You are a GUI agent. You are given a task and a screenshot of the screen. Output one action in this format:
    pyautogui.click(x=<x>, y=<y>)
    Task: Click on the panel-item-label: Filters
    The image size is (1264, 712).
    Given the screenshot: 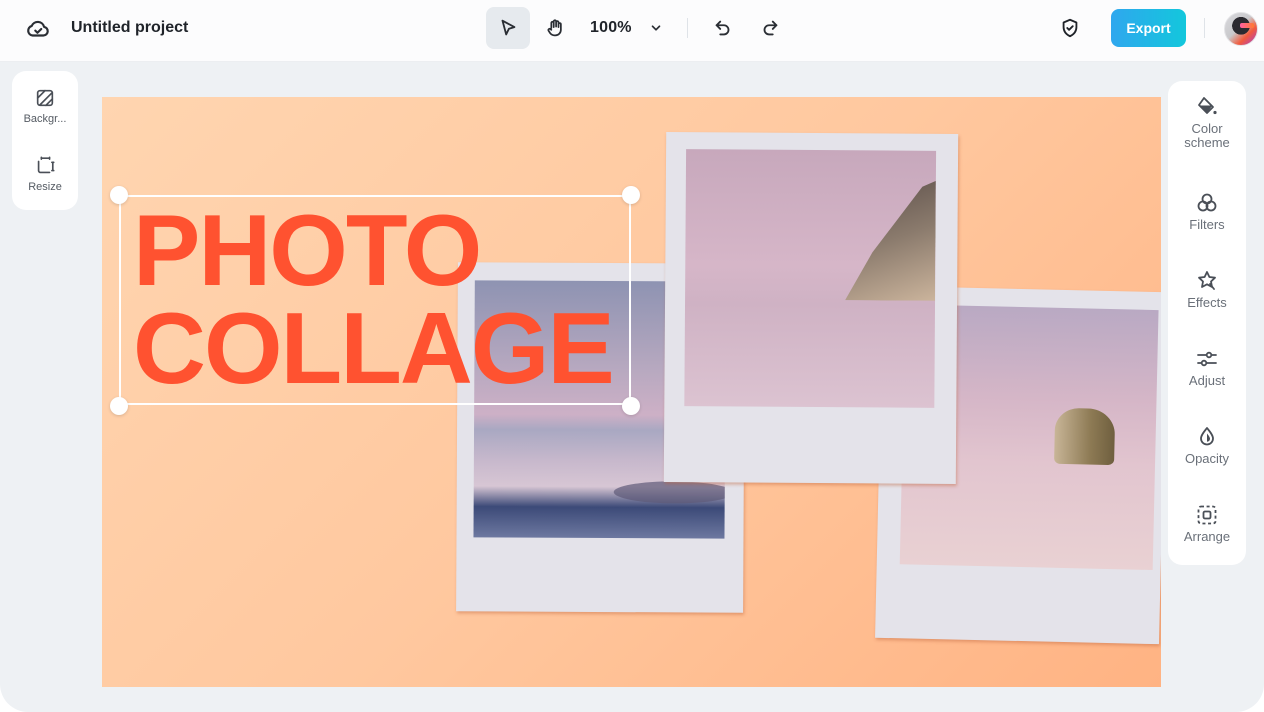 What is the action you would take?
    pyautogui.click(x=1207, y=224)
    